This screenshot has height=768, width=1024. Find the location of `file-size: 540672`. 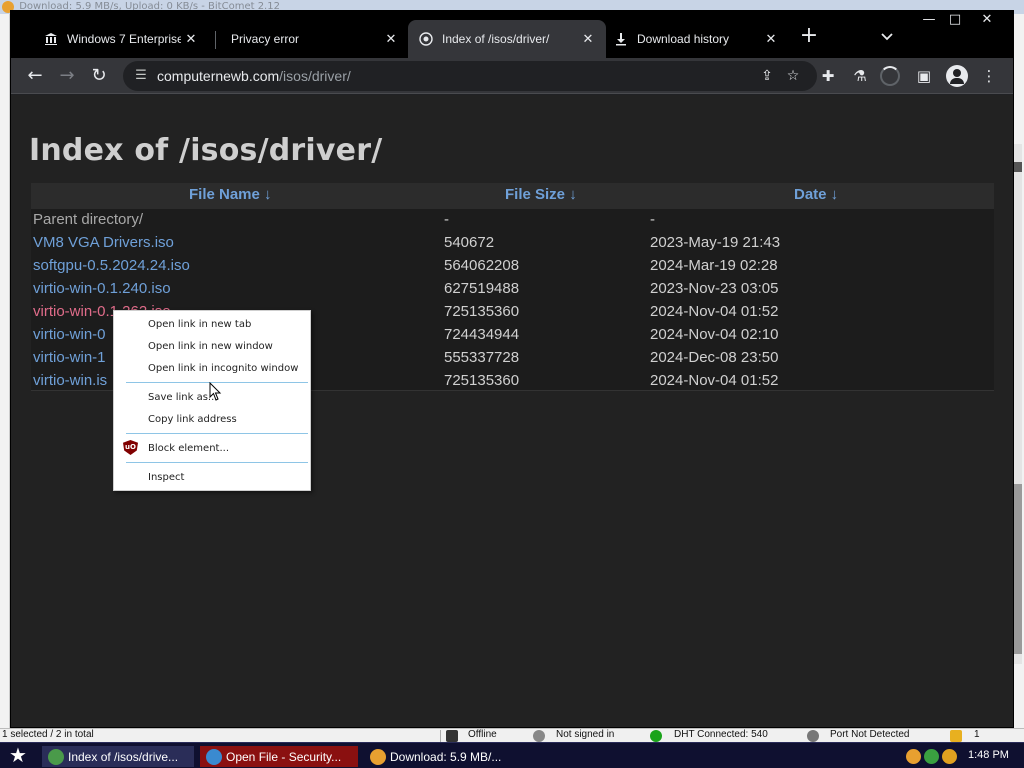

file-size: 540672 is located at coordinates (469, 242).